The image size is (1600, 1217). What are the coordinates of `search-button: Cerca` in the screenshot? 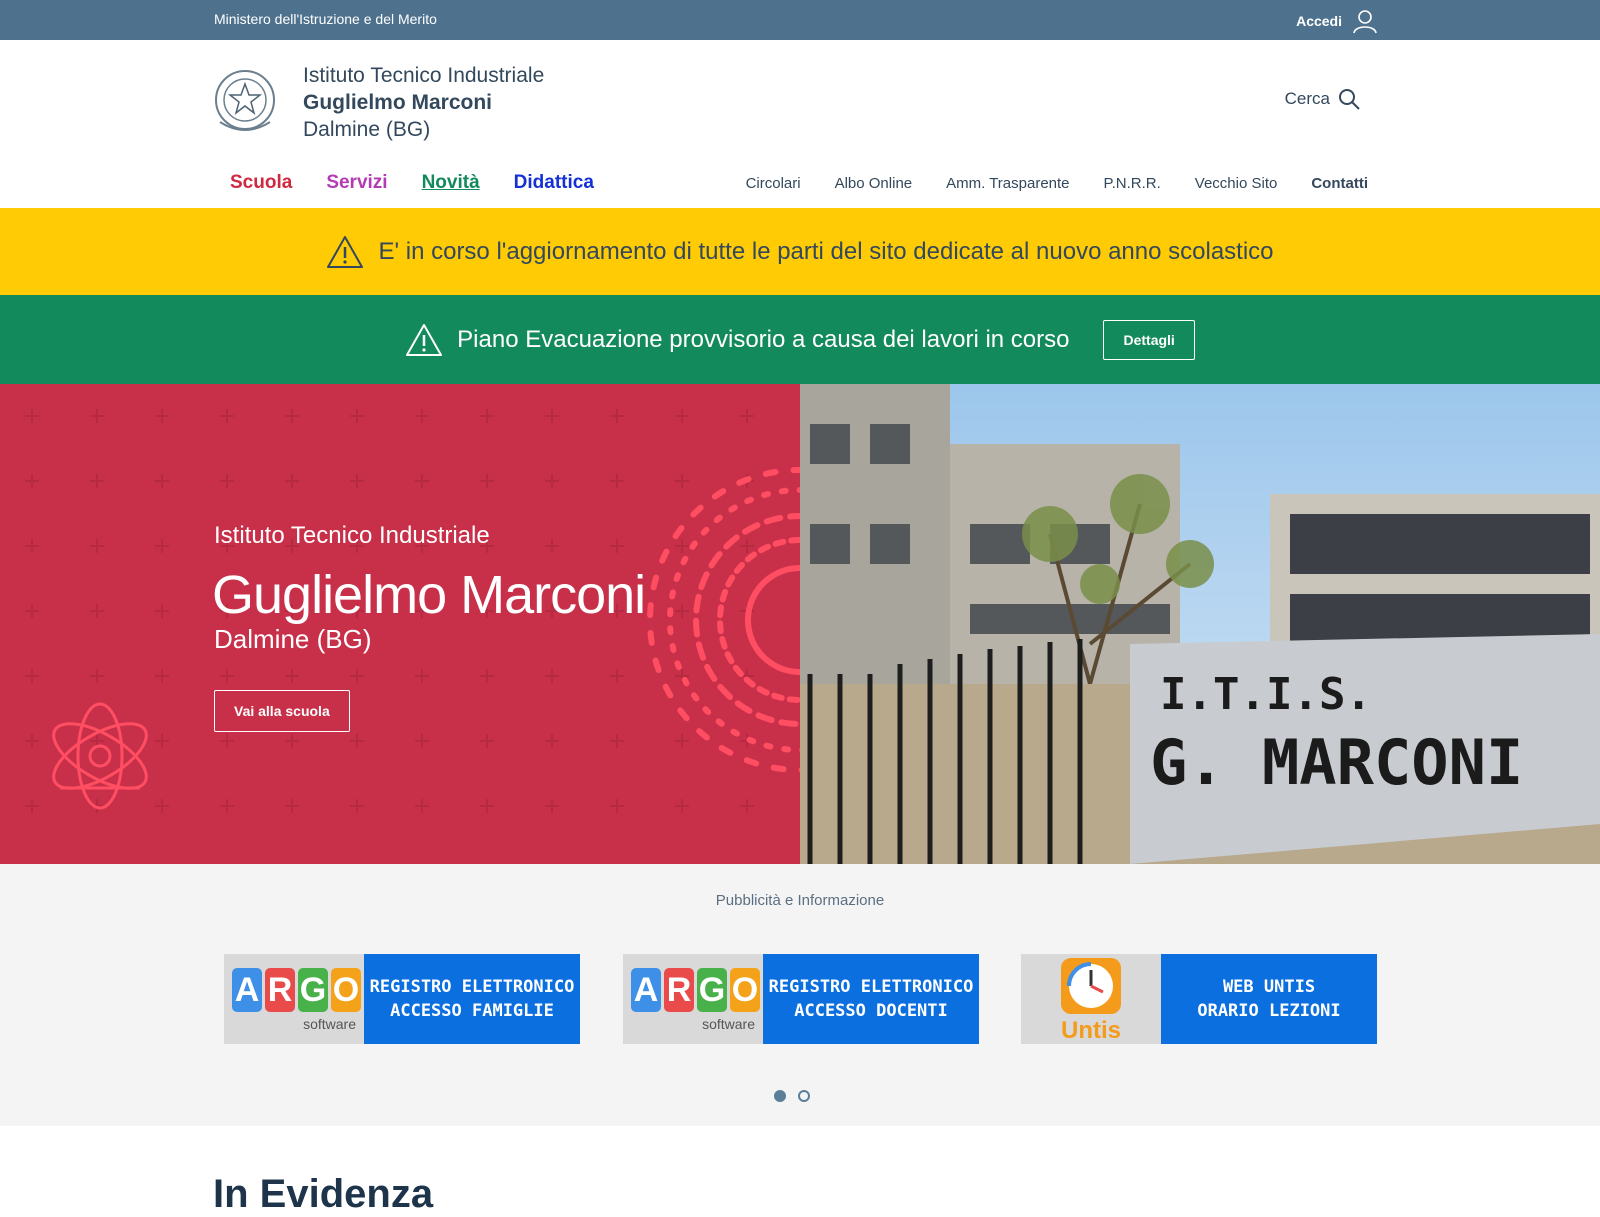 It's located at (1322, 99).